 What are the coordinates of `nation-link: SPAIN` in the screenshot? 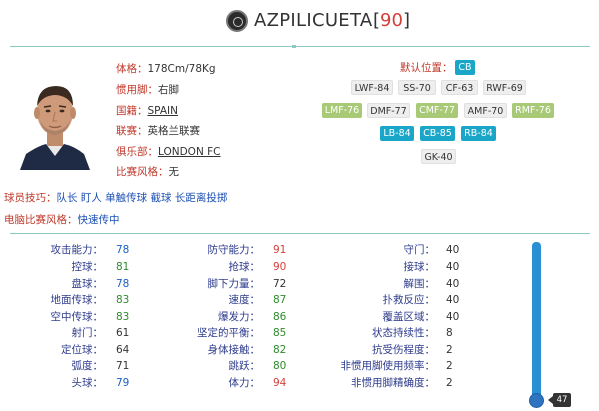 It's located at (163, 111).